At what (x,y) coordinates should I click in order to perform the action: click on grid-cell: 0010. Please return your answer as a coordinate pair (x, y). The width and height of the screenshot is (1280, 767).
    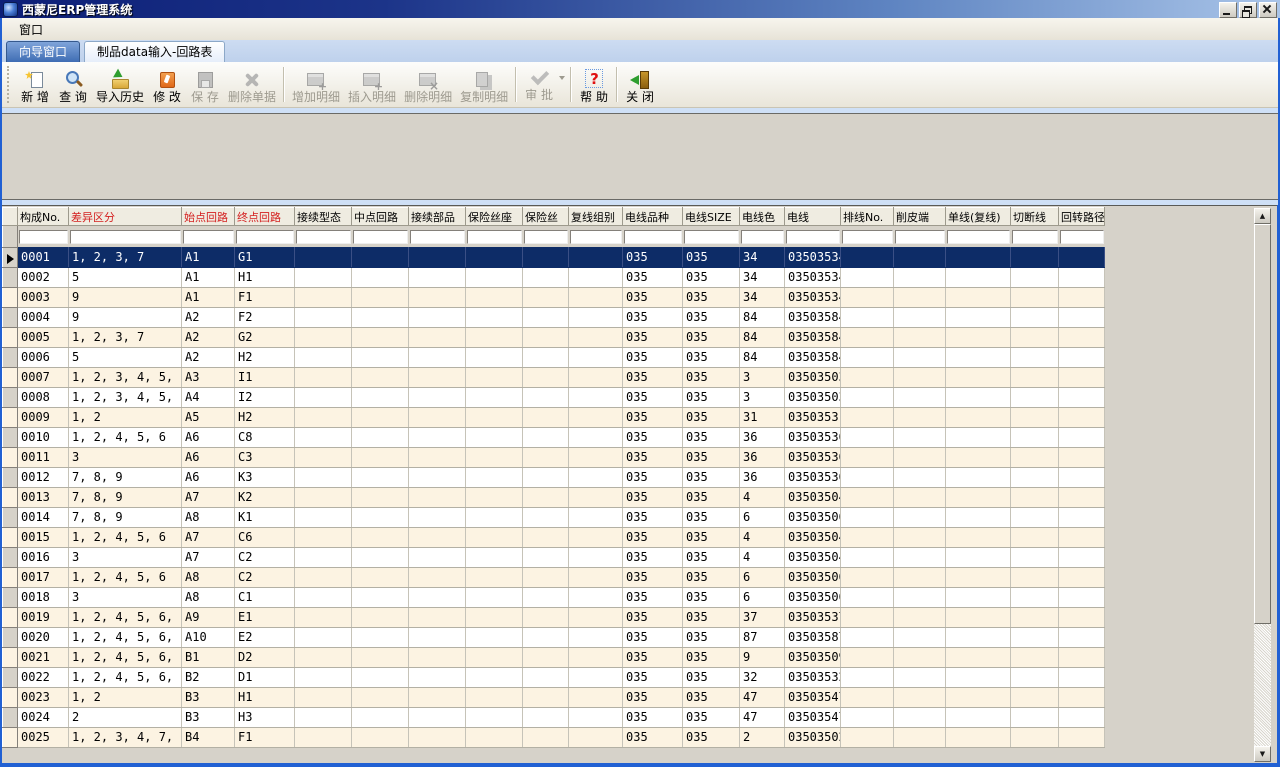
    Looking at the image, I should click on (43, 437).